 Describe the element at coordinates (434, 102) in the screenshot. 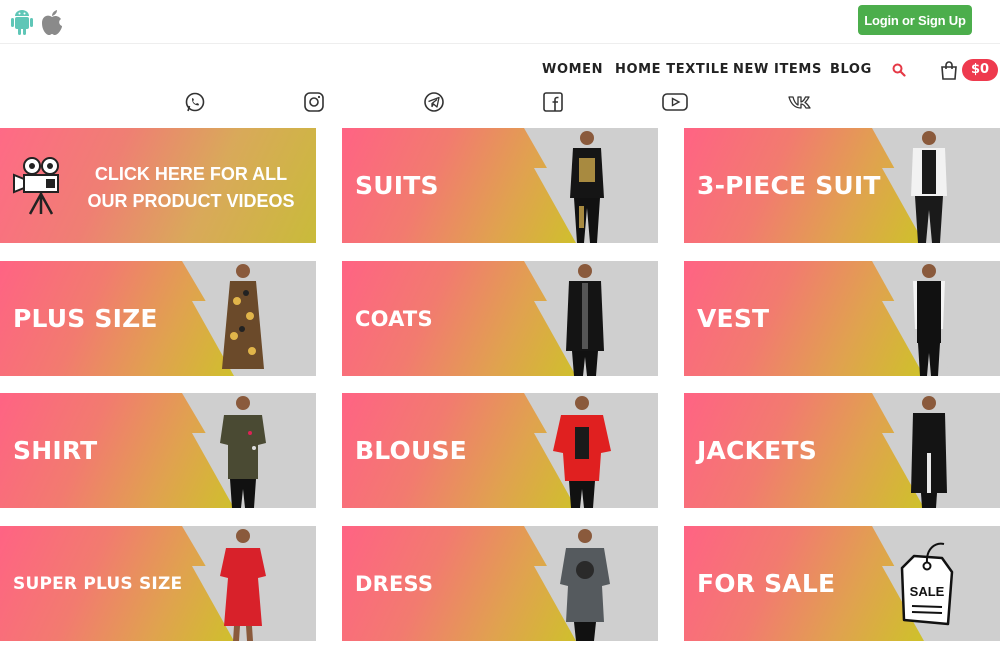

I see `telegram-icon` at that location.